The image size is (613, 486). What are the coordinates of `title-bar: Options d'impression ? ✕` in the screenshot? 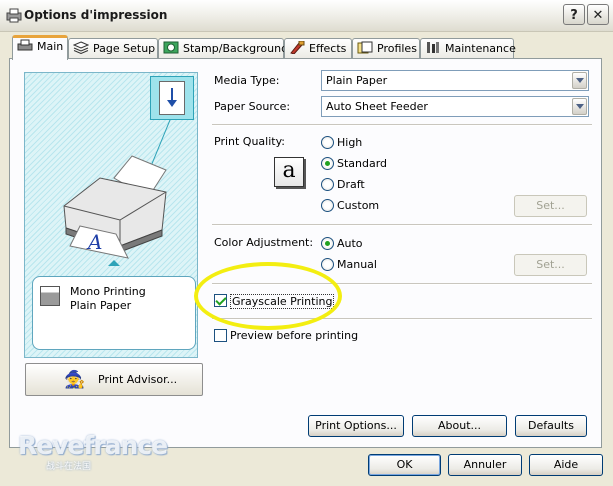 It's located at (306, 16).